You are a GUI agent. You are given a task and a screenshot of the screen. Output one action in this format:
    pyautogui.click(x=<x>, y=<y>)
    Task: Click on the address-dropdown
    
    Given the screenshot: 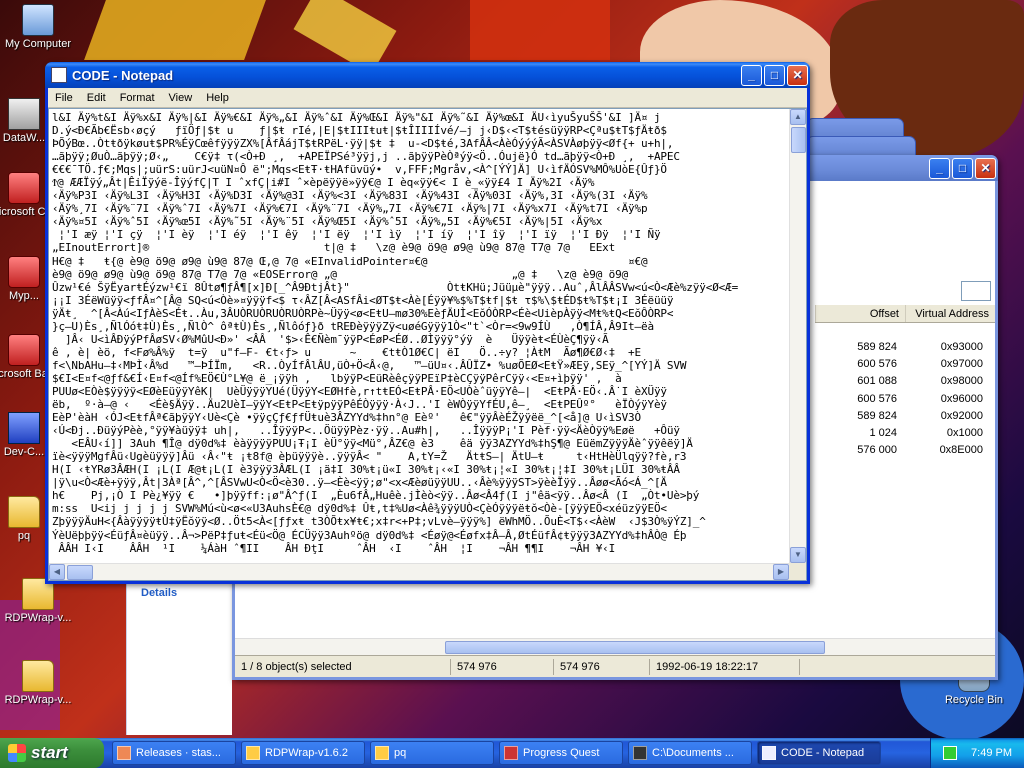 What is the action you would take?
    pyautogui.click(x=976, y=291)
    